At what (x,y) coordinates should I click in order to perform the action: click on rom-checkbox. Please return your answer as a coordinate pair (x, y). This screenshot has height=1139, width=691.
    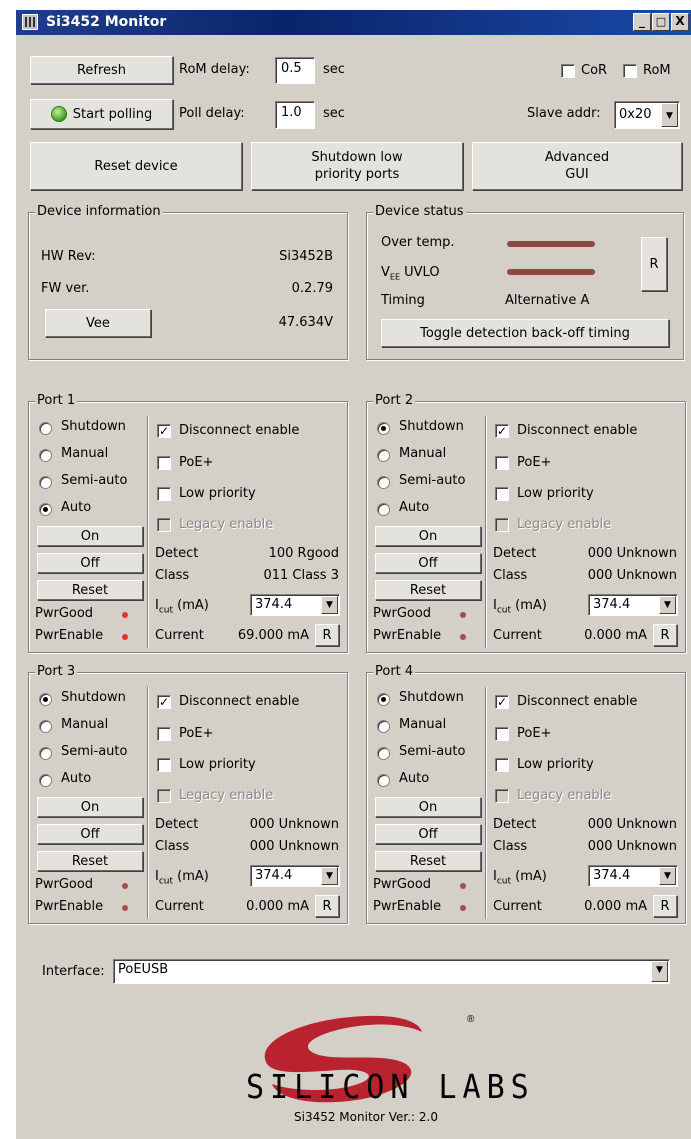
    Looking at the image, I should click on (630, 71).